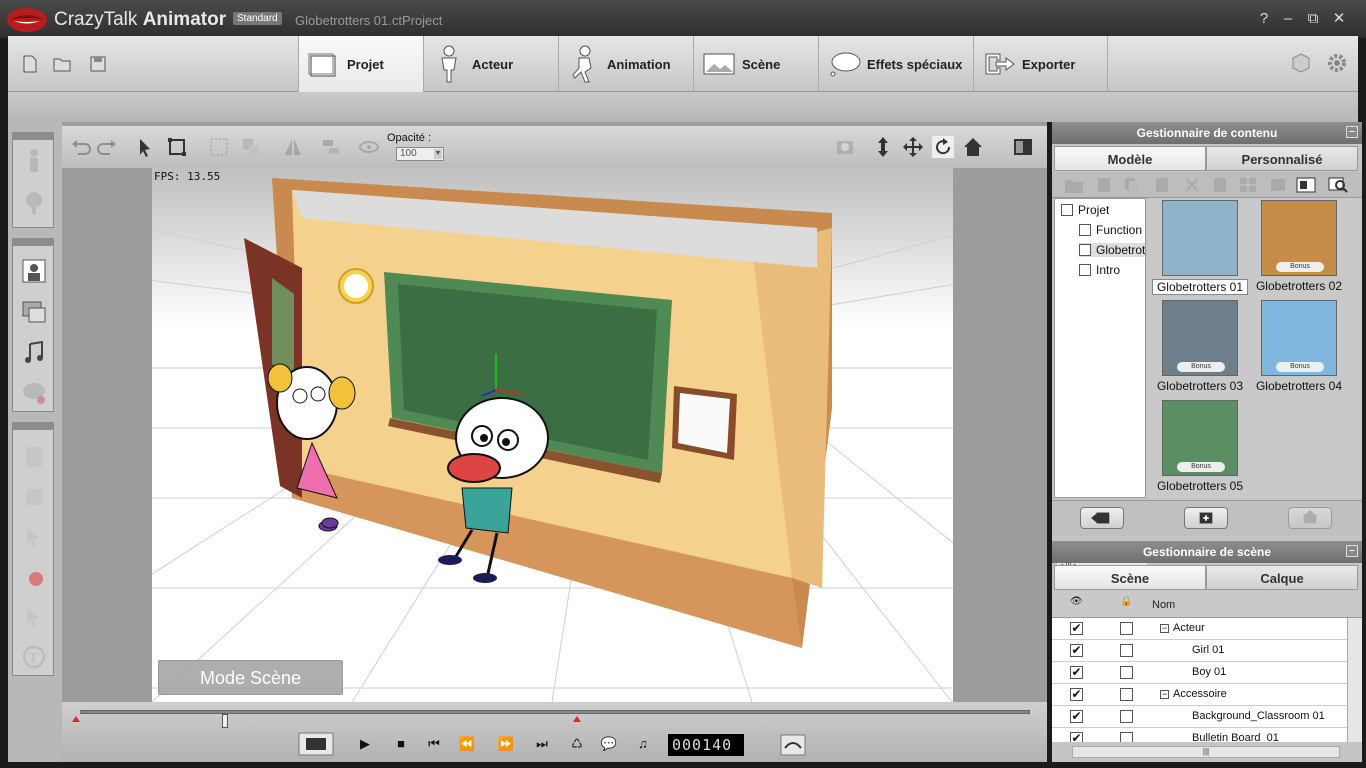  I want to click on tab-scene: Scène, so click(755, 64).